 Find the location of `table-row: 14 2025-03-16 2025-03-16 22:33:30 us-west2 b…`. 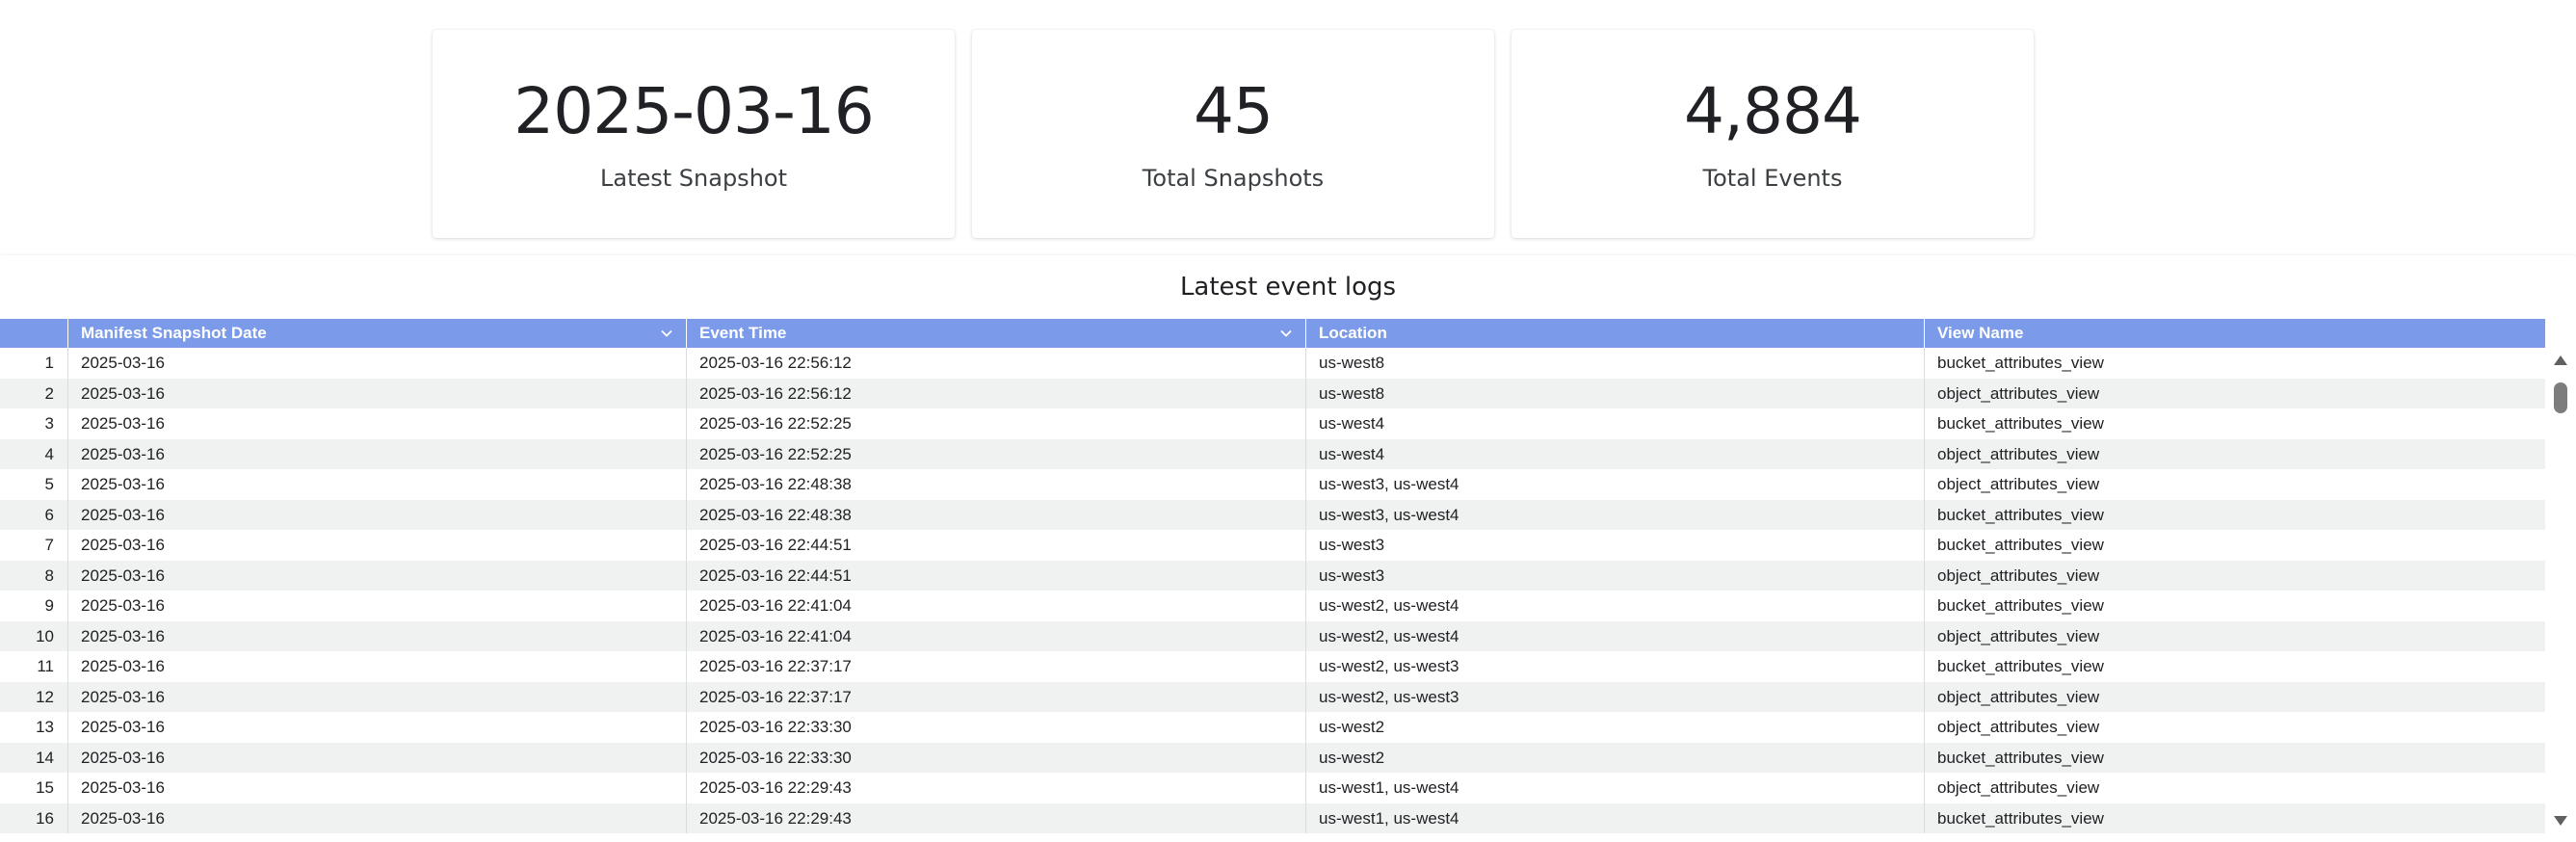

table-row: 14 2025-03-16 2025-03-16 22:33:30 us-west2 b… is located at coordinates (1272, 757).